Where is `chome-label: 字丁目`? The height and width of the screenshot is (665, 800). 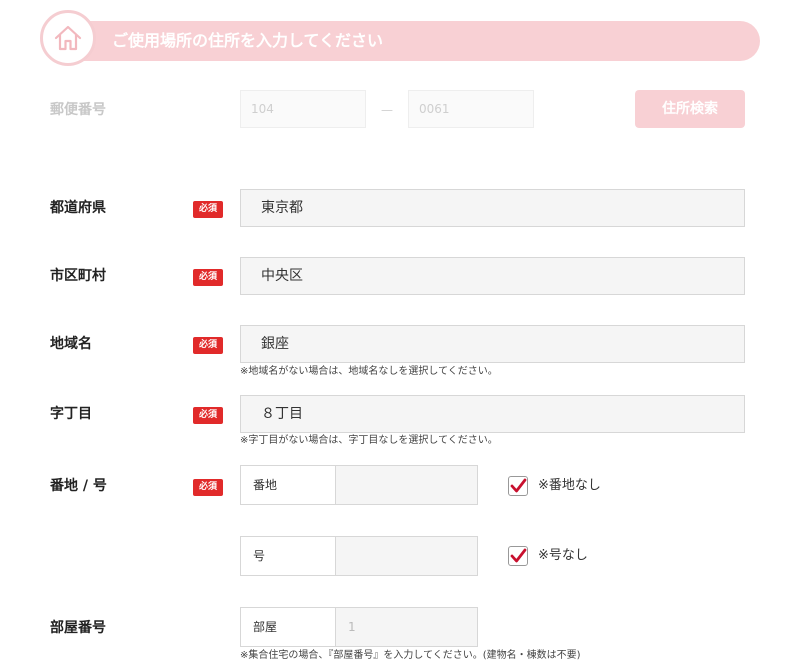 chome-label: 字丁目 is located at coordinates (71, 414).